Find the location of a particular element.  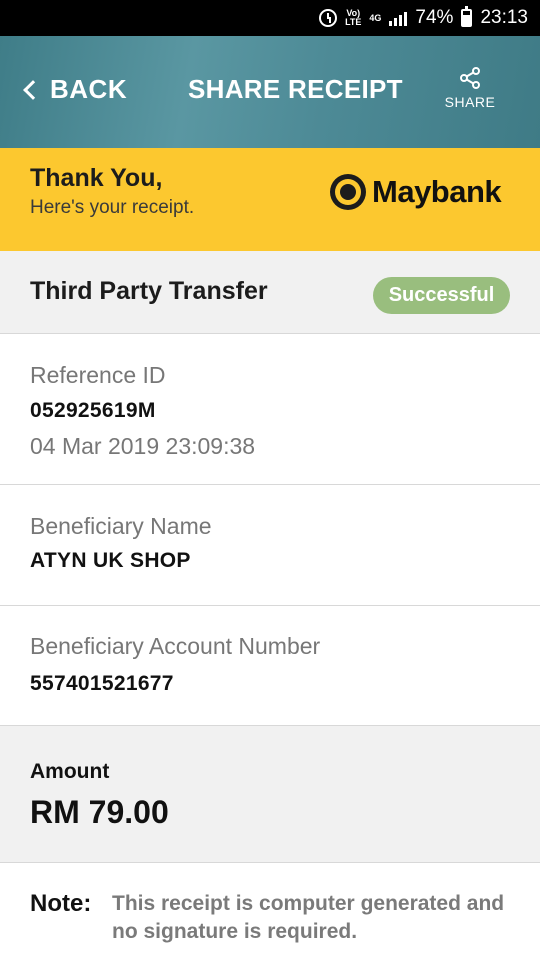

app-header: BACK SHARE RECEIPT SHARE is located at coordinates (270, 92).